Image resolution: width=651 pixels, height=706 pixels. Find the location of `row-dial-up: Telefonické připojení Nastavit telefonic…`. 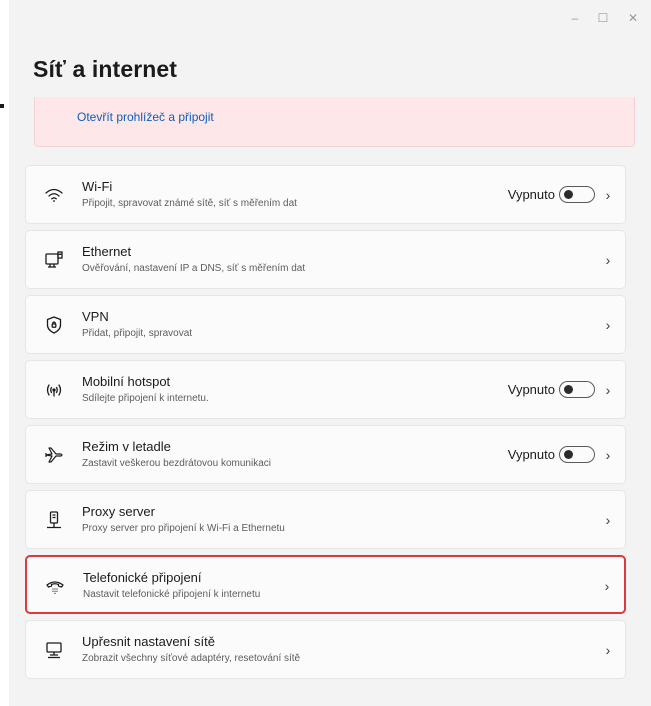

row-dial-up: Telefonické připojení Nastavit telefonic… is located at coordinates (325, 584).